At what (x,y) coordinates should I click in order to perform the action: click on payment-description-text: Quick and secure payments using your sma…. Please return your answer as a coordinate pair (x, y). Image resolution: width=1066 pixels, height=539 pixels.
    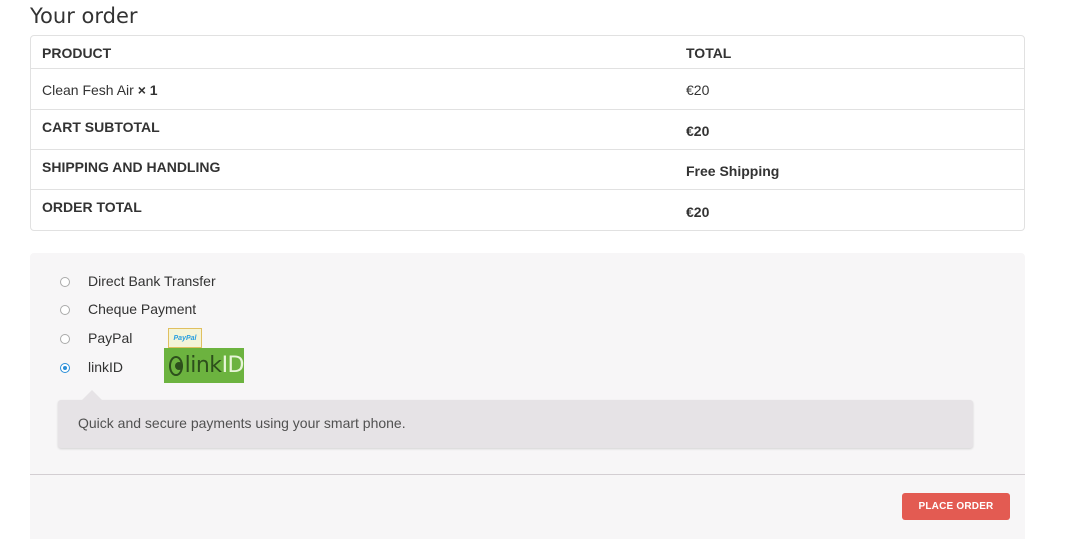
    Looking at the image, I should click on (242, 423).